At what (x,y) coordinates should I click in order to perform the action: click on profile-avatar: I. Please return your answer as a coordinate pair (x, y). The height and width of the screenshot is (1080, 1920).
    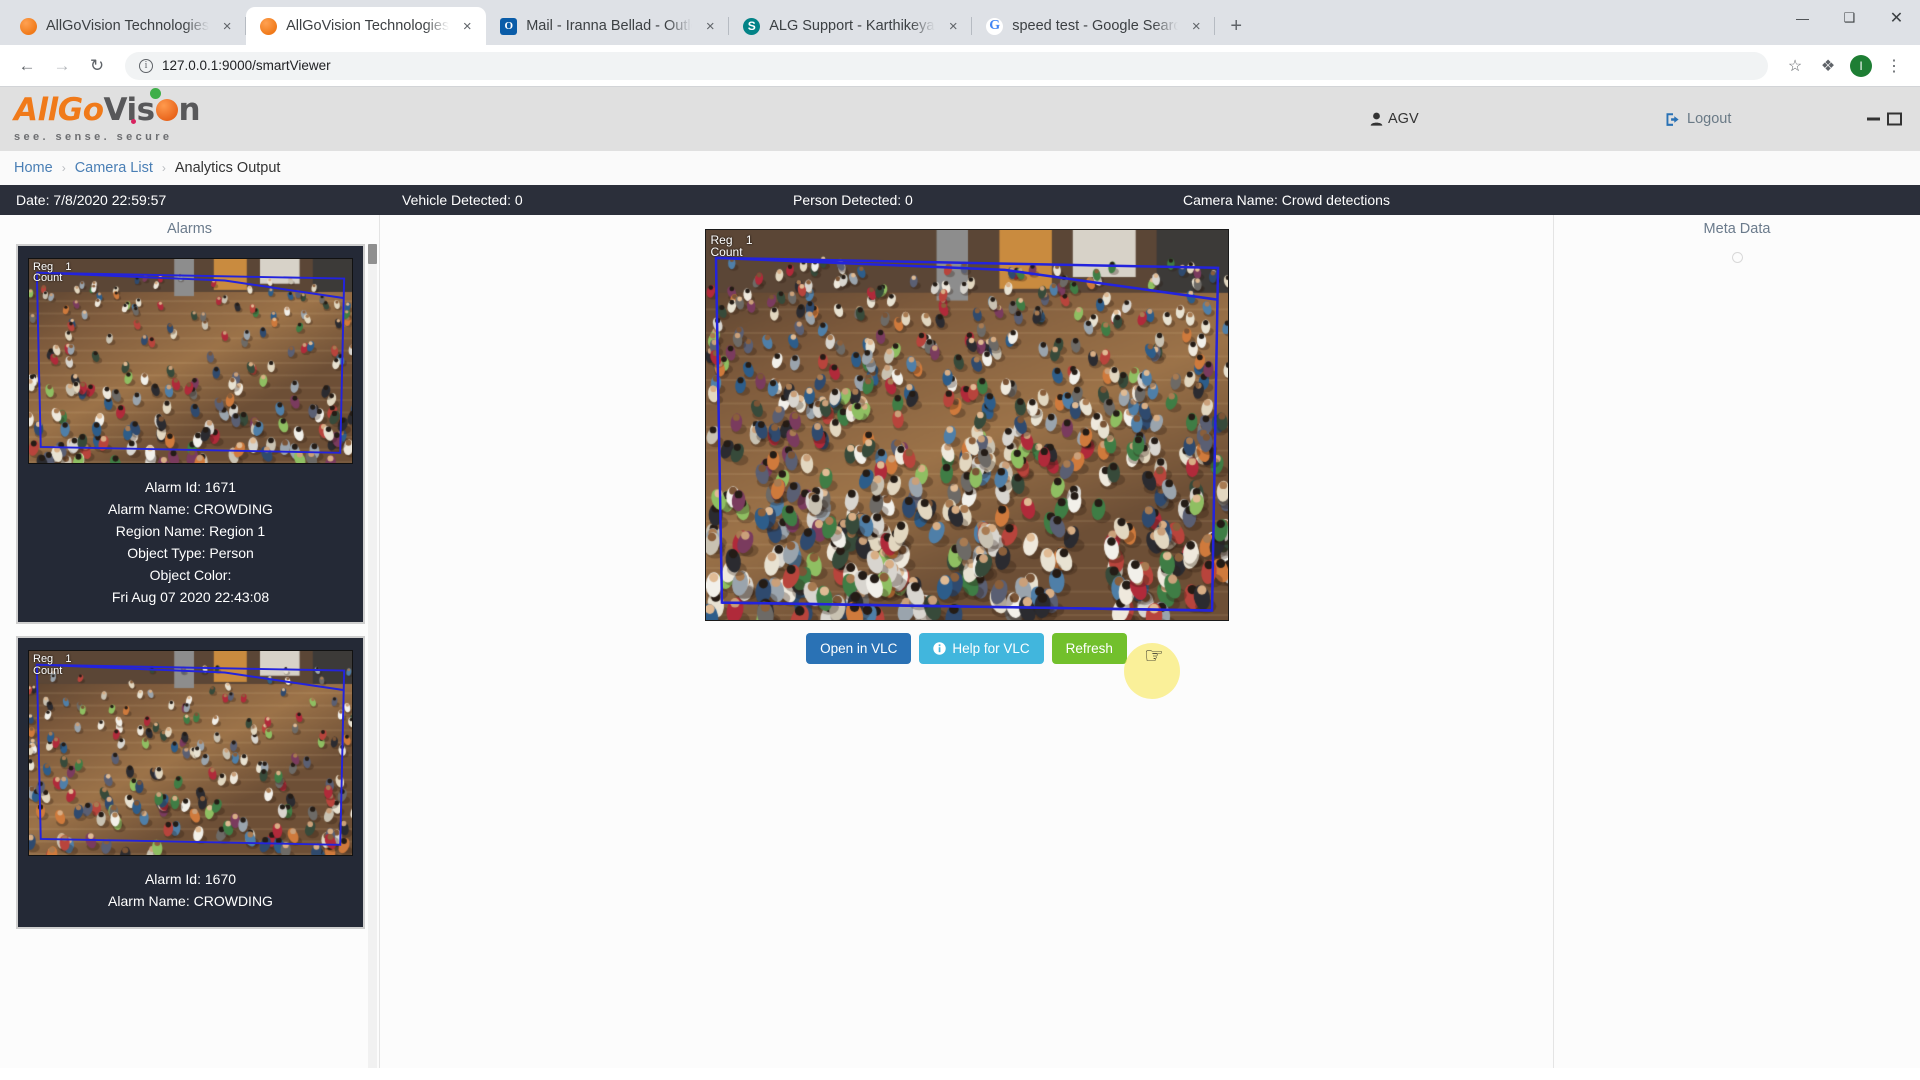
    Looking at the image, I should click on (1861, 65).